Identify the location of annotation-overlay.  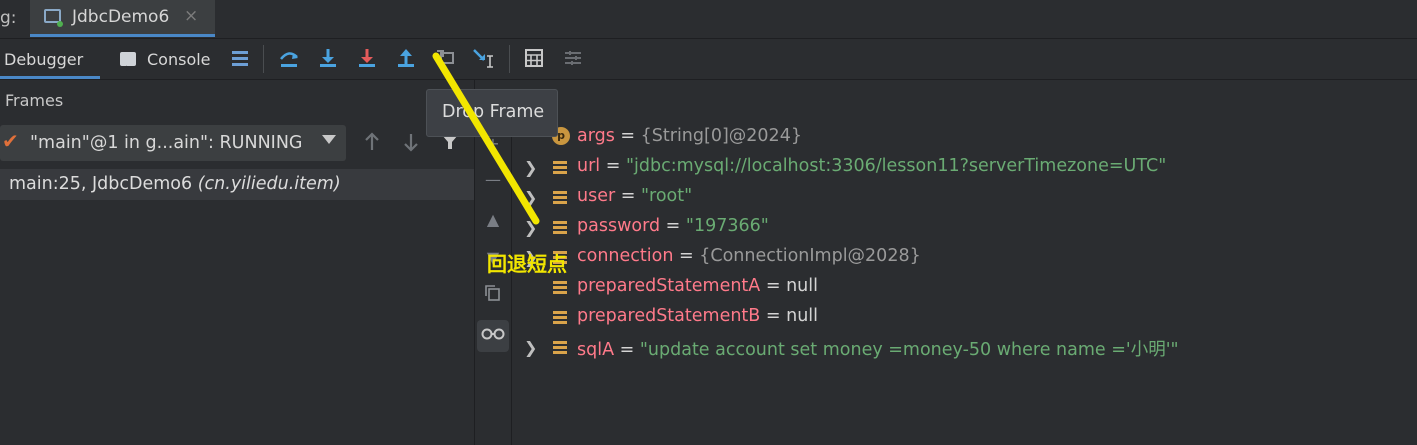
(486, 138).